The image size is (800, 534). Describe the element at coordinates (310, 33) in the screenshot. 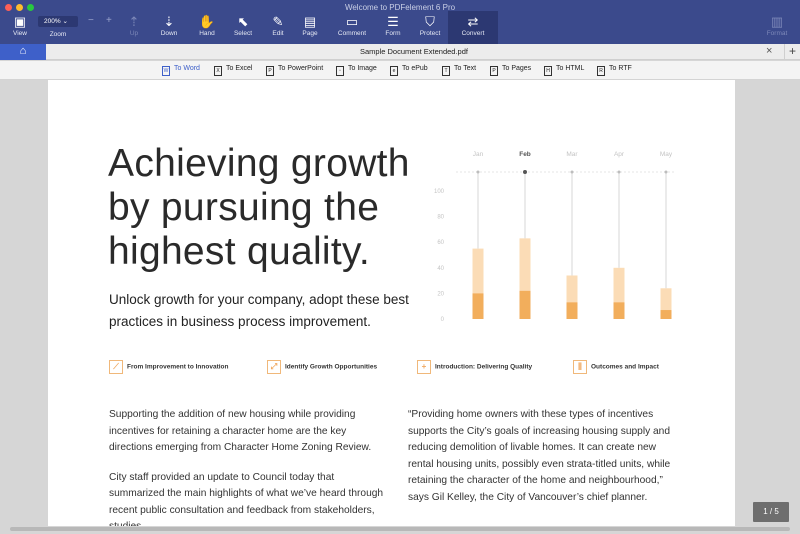

I see `page-label: Page` at that location.